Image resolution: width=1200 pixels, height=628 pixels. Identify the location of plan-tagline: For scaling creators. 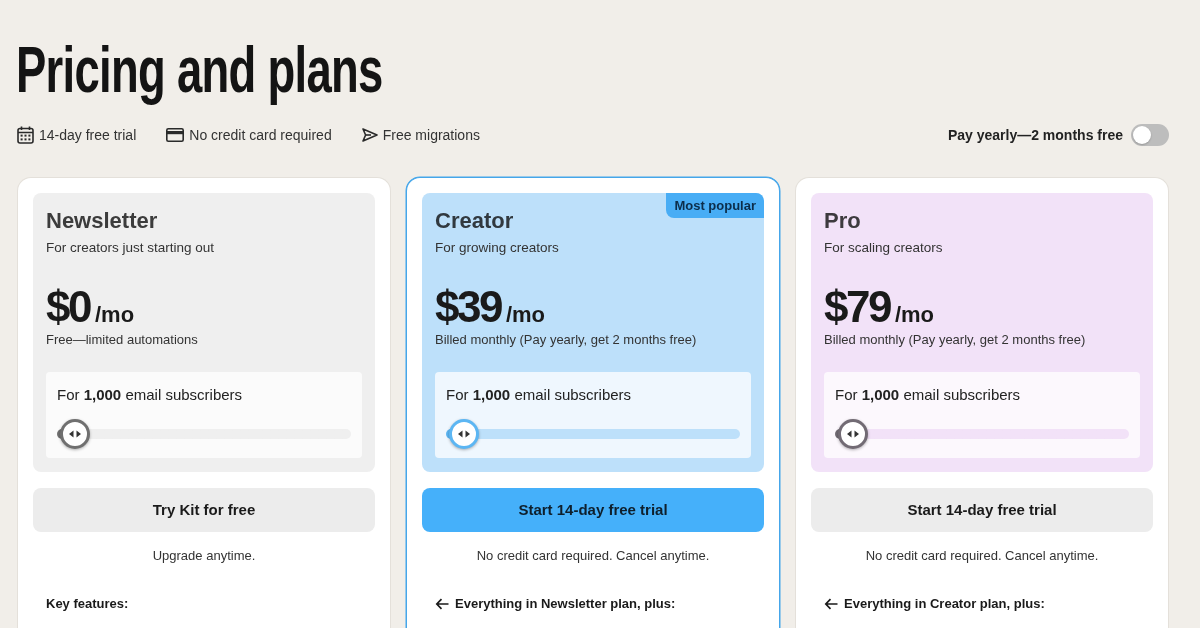
(884, 248).